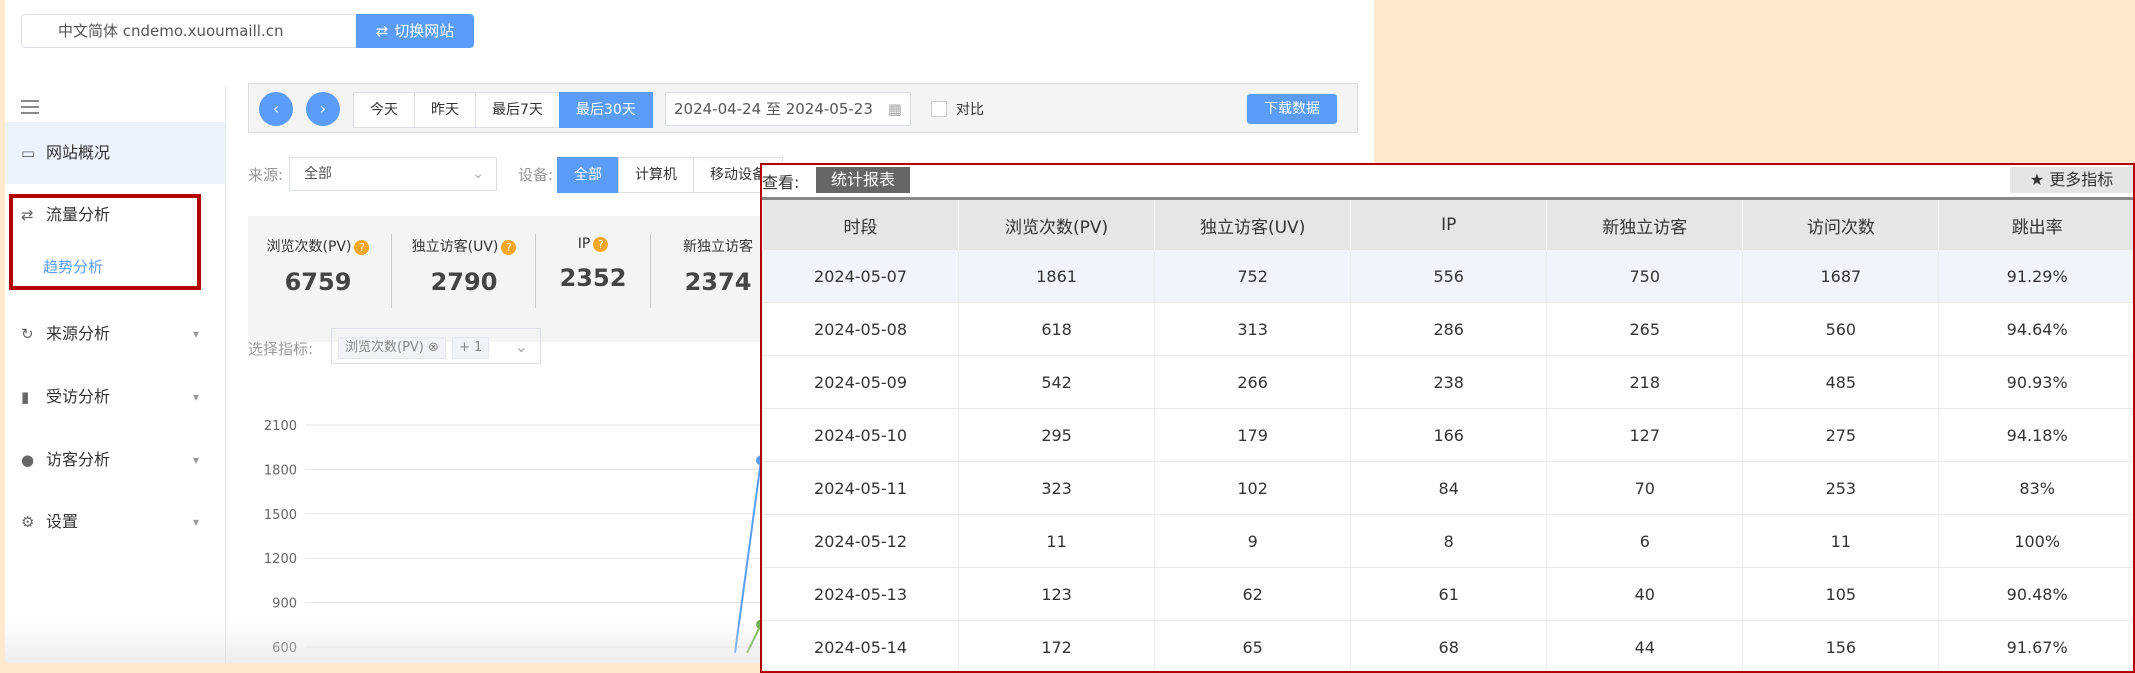 The height and width of the screenshot is (673, 2135). Describe the element at coordinates (455, 247) in the screenshot. I see `stat-label: 独立访客(UV)` at that location.